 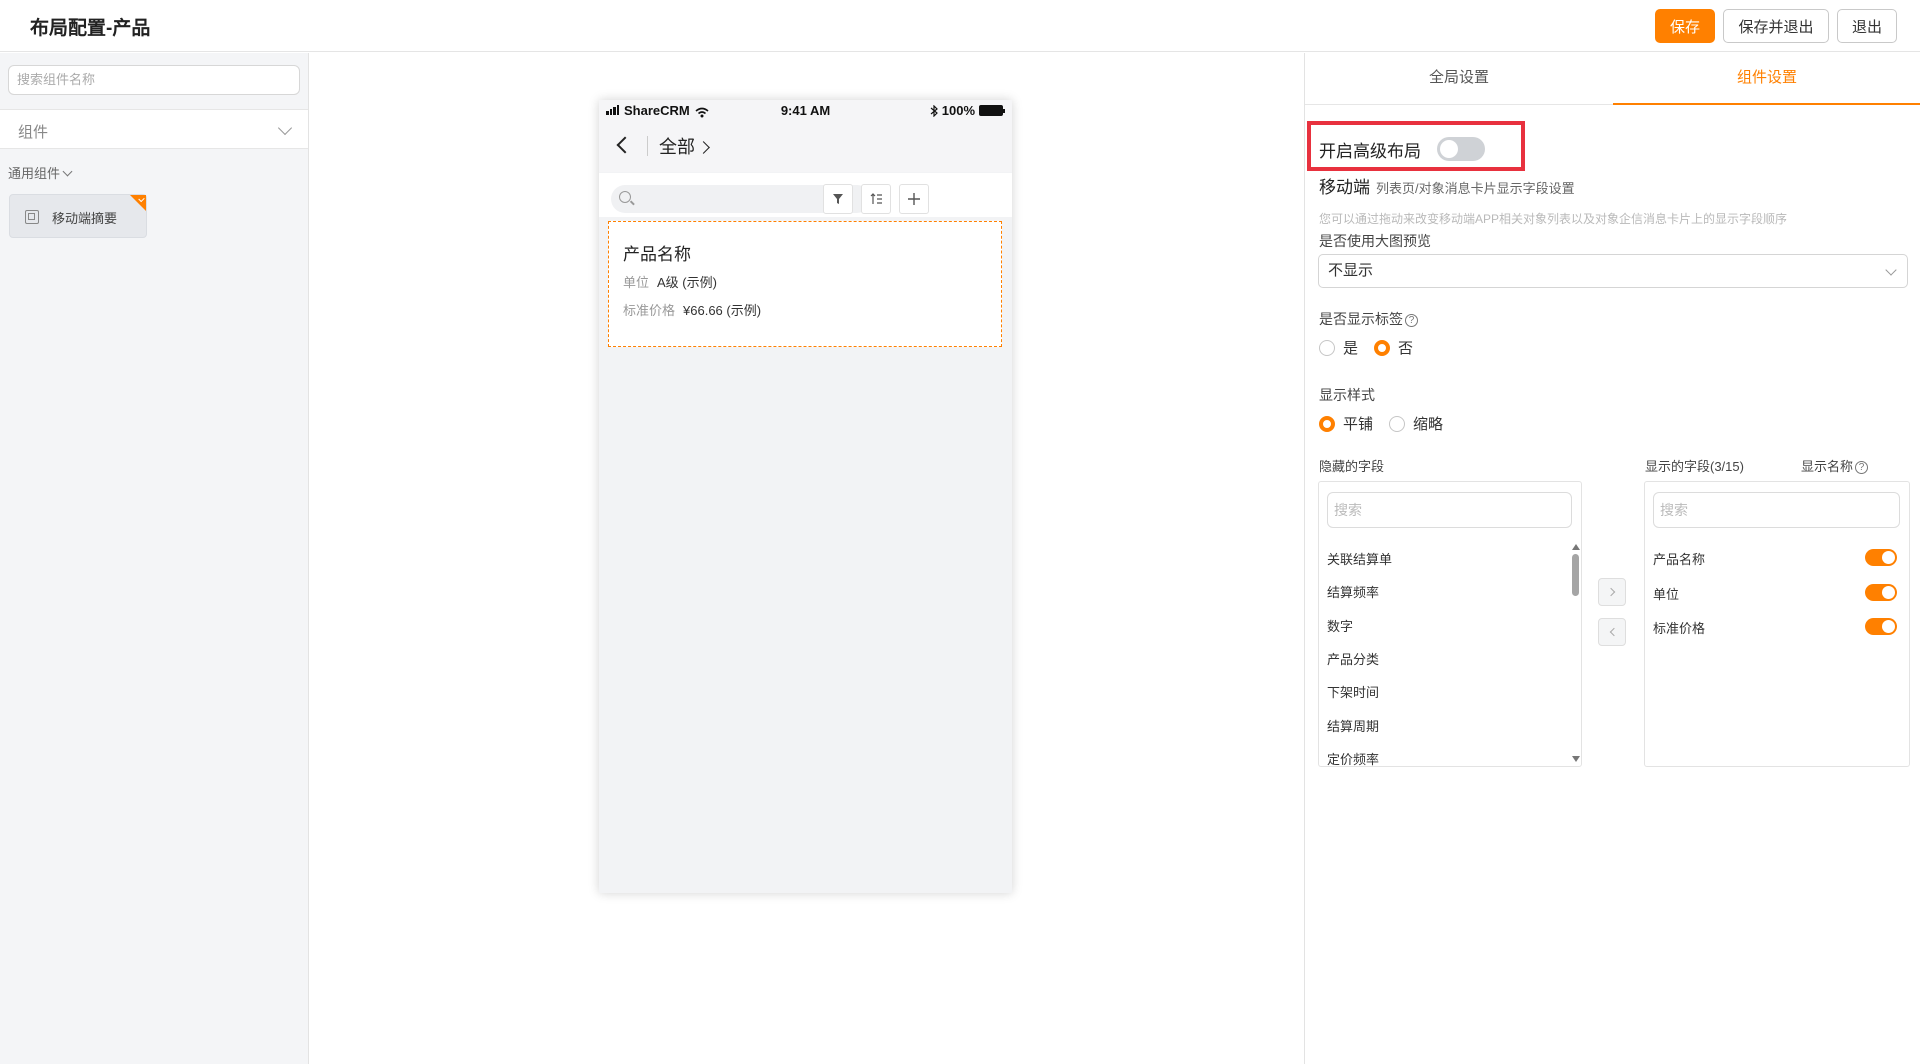 What do you see at coordinates (805, 146) in the screenshot?
I see `phone-nav-bar: 全部` at bounding box center [805, 146].